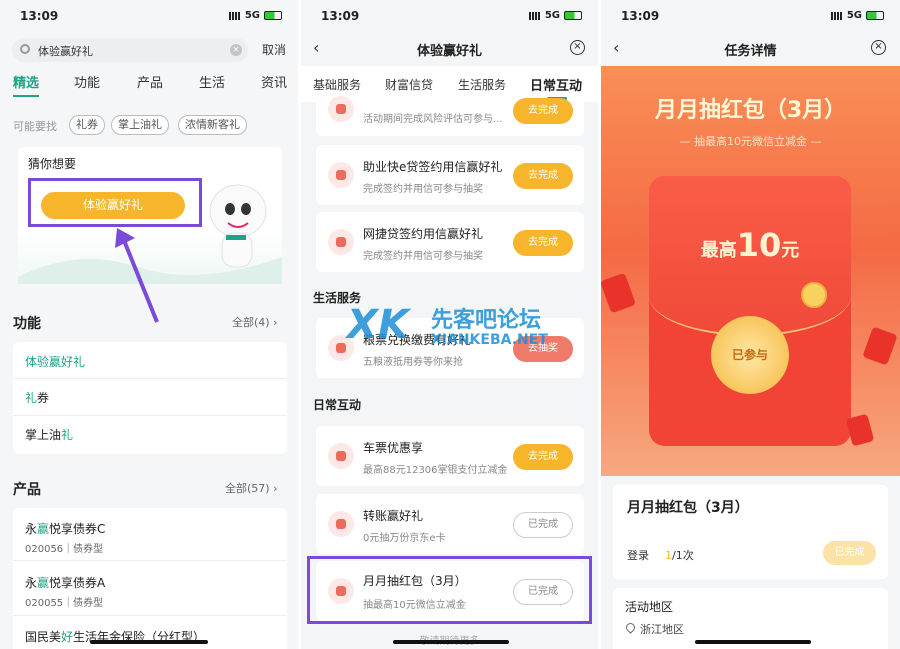  Describe the element at coordinates (25, 49) in the screenshot. I see `search-icon` at that location.